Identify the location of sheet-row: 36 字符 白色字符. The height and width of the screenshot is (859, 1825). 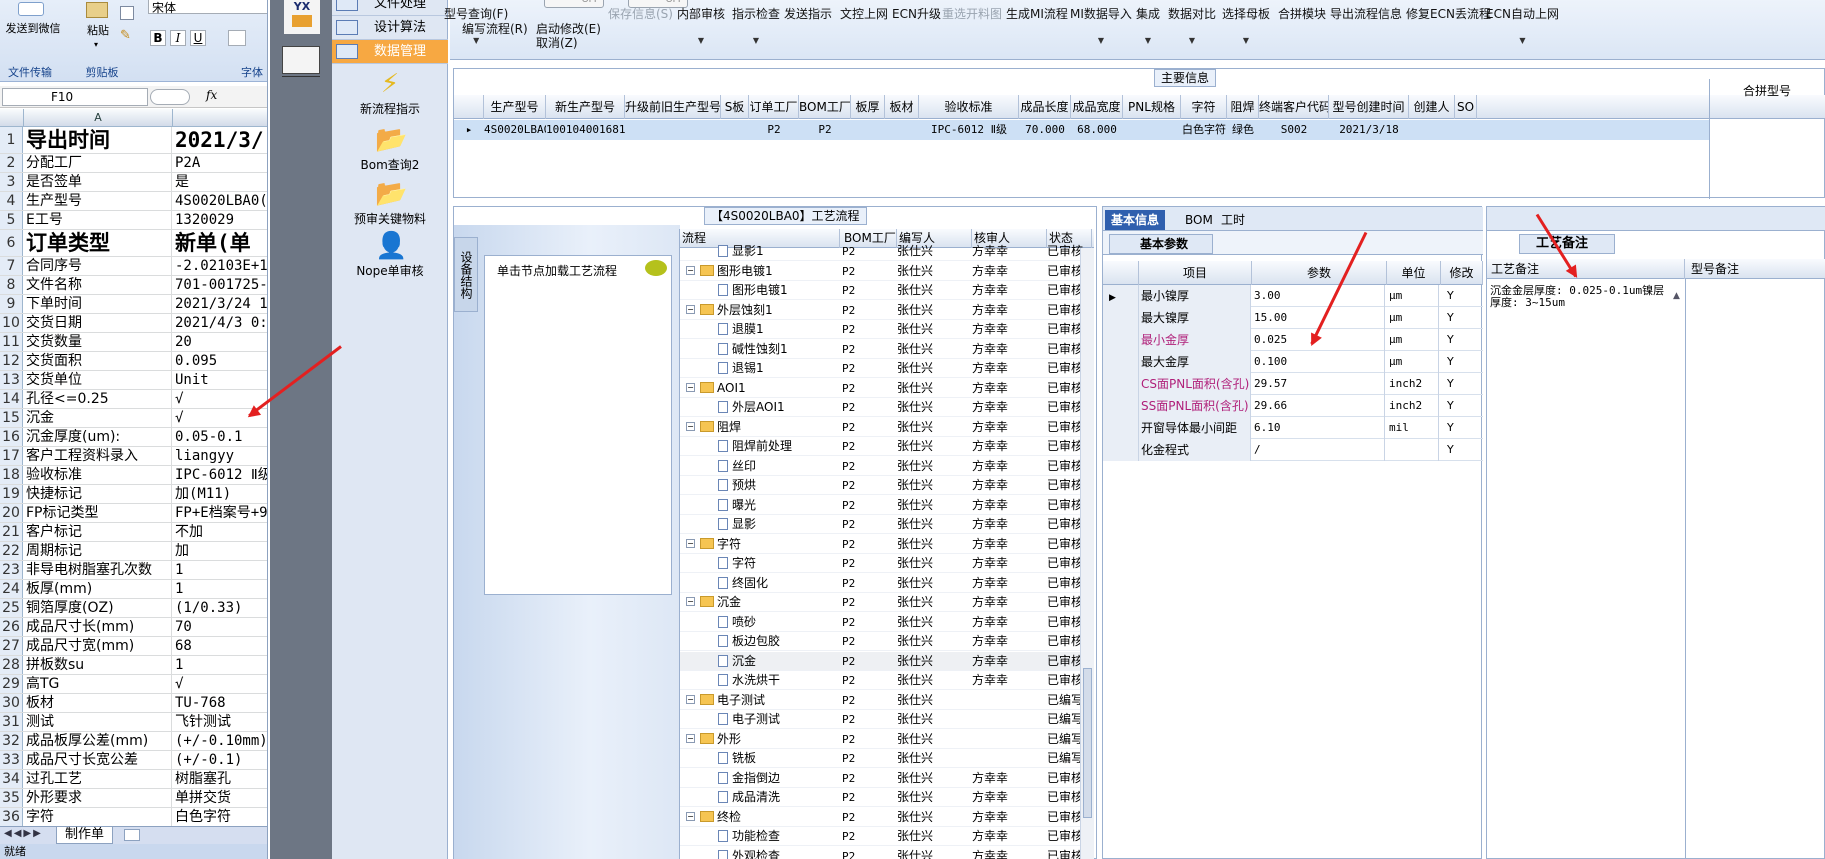
(133, 817).